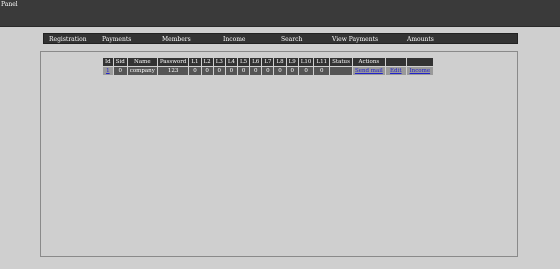 Image resolution: width=560 pixels, height=269 pixels. Describe the element at coordinates (292, 71) in the screenshot. I see `cell-l9: 0` at that location.